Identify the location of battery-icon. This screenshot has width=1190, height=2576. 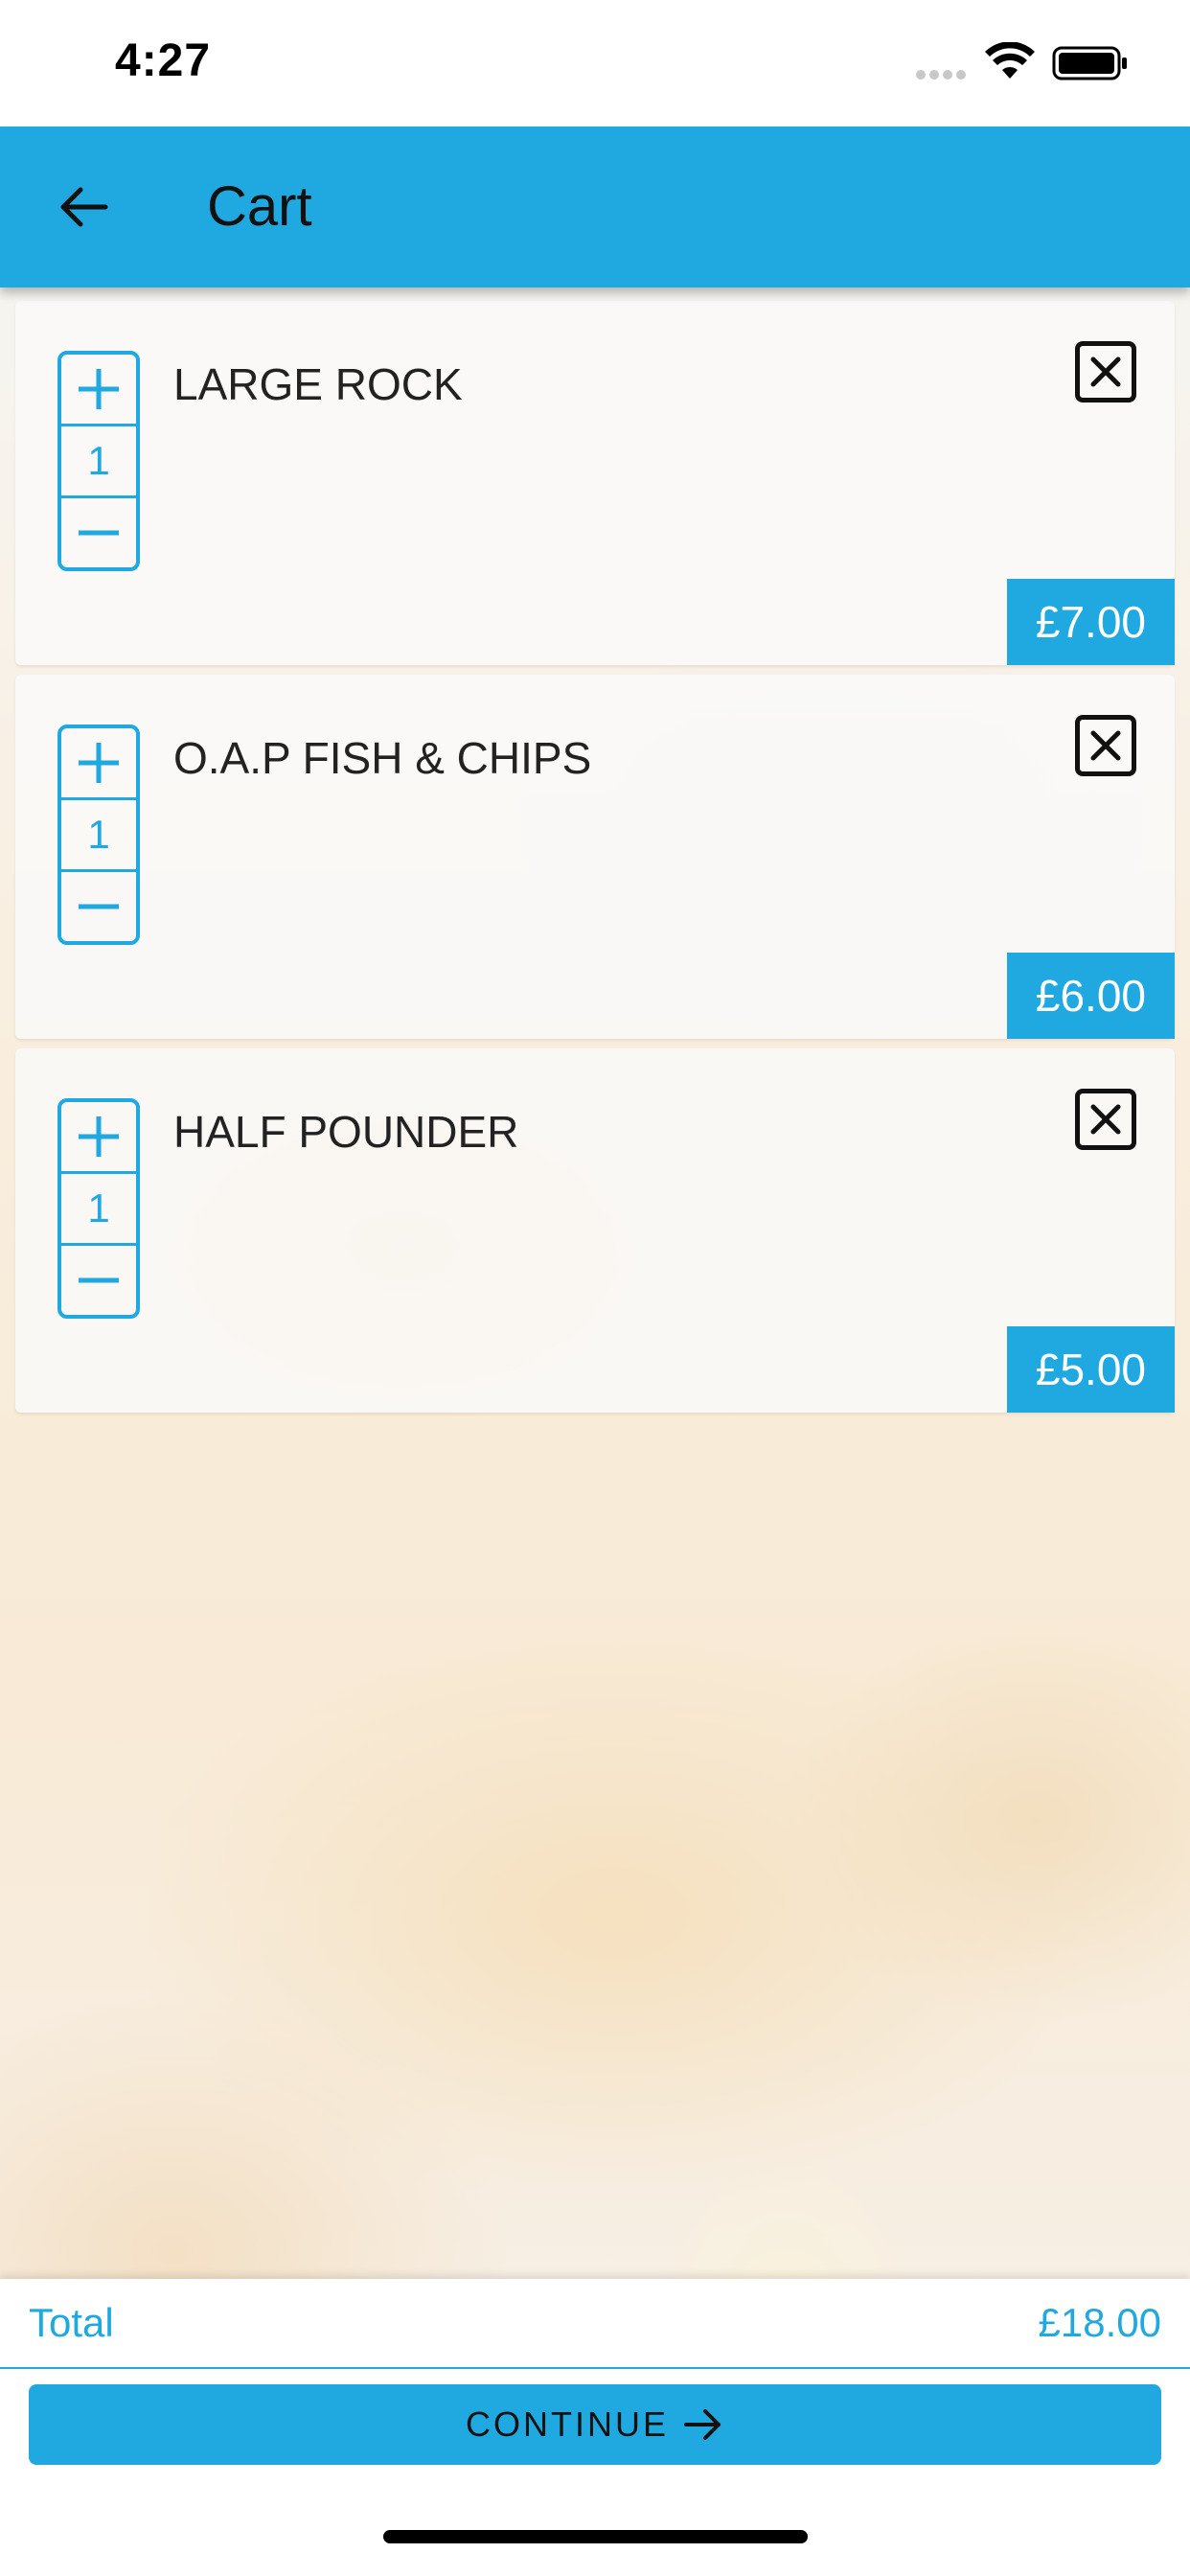
(1090, 63).